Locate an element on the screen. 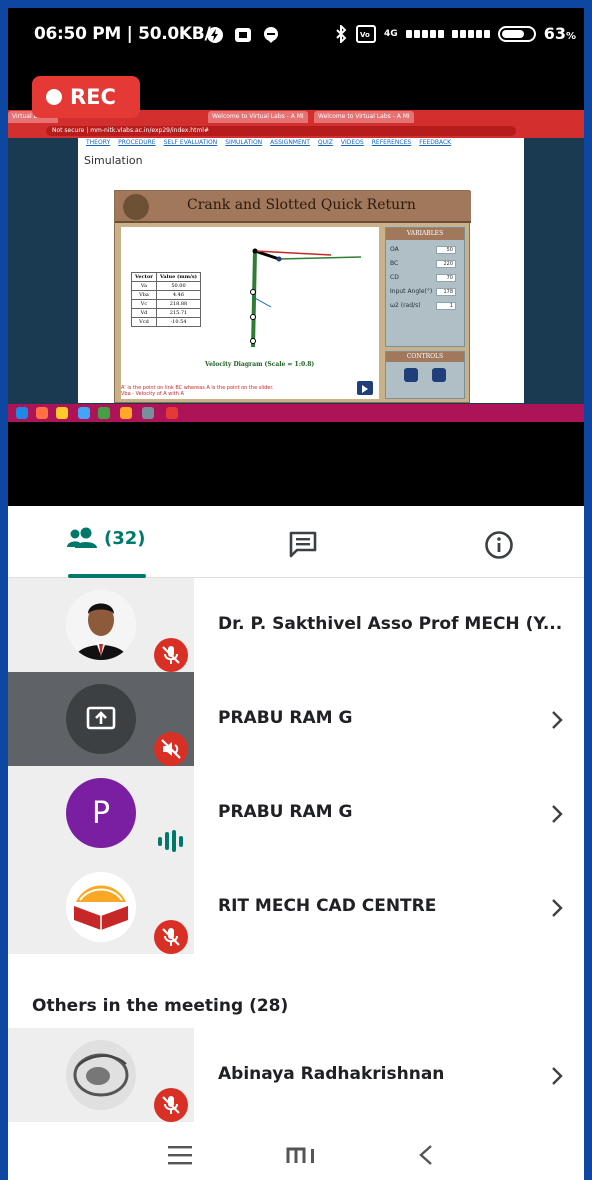 The width and height of the screenshot is (592, 1180). variable-value: 70 is located at coordinates (446, 278).